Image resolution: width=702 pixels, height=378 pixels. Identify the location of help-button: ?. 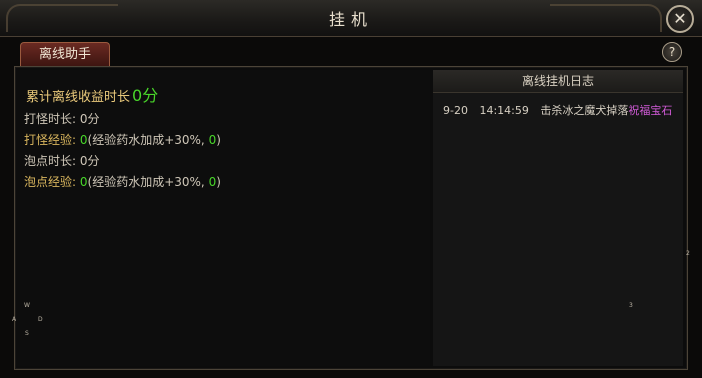
(672, 52).